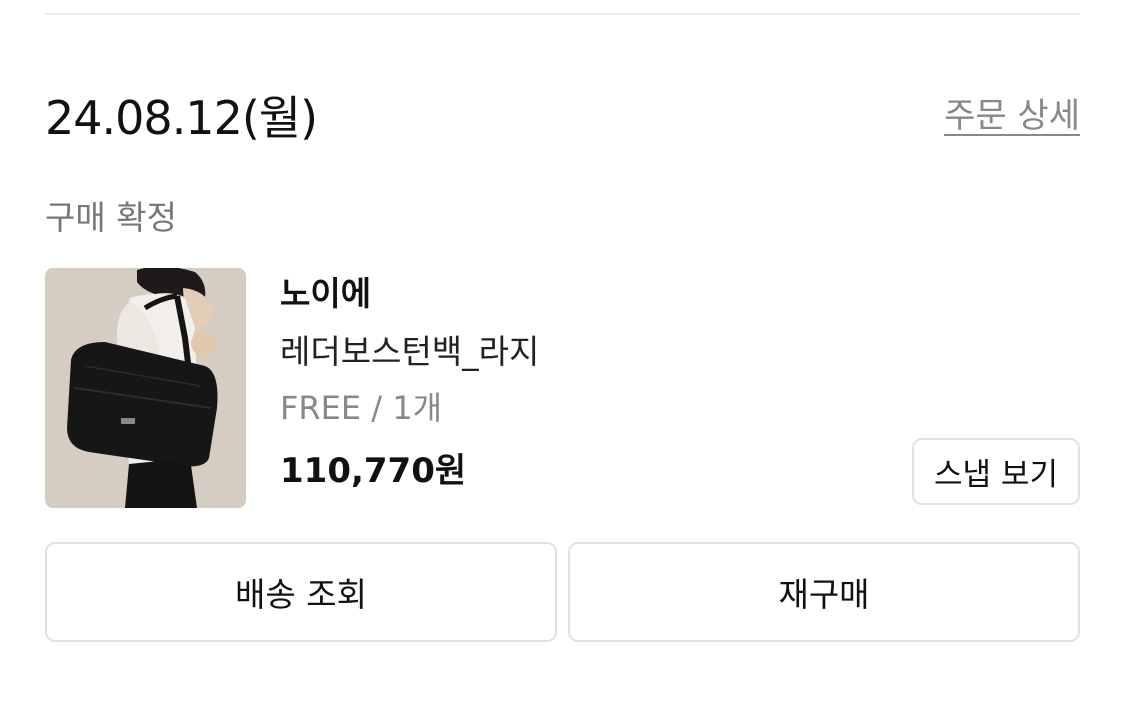 The height and width of the screenshot is (708, 1125). What do you see at coordinates (181, 118) in the screenshot?
I see `order-date: 24.08.12(월)` at bounding box center [181, 118].